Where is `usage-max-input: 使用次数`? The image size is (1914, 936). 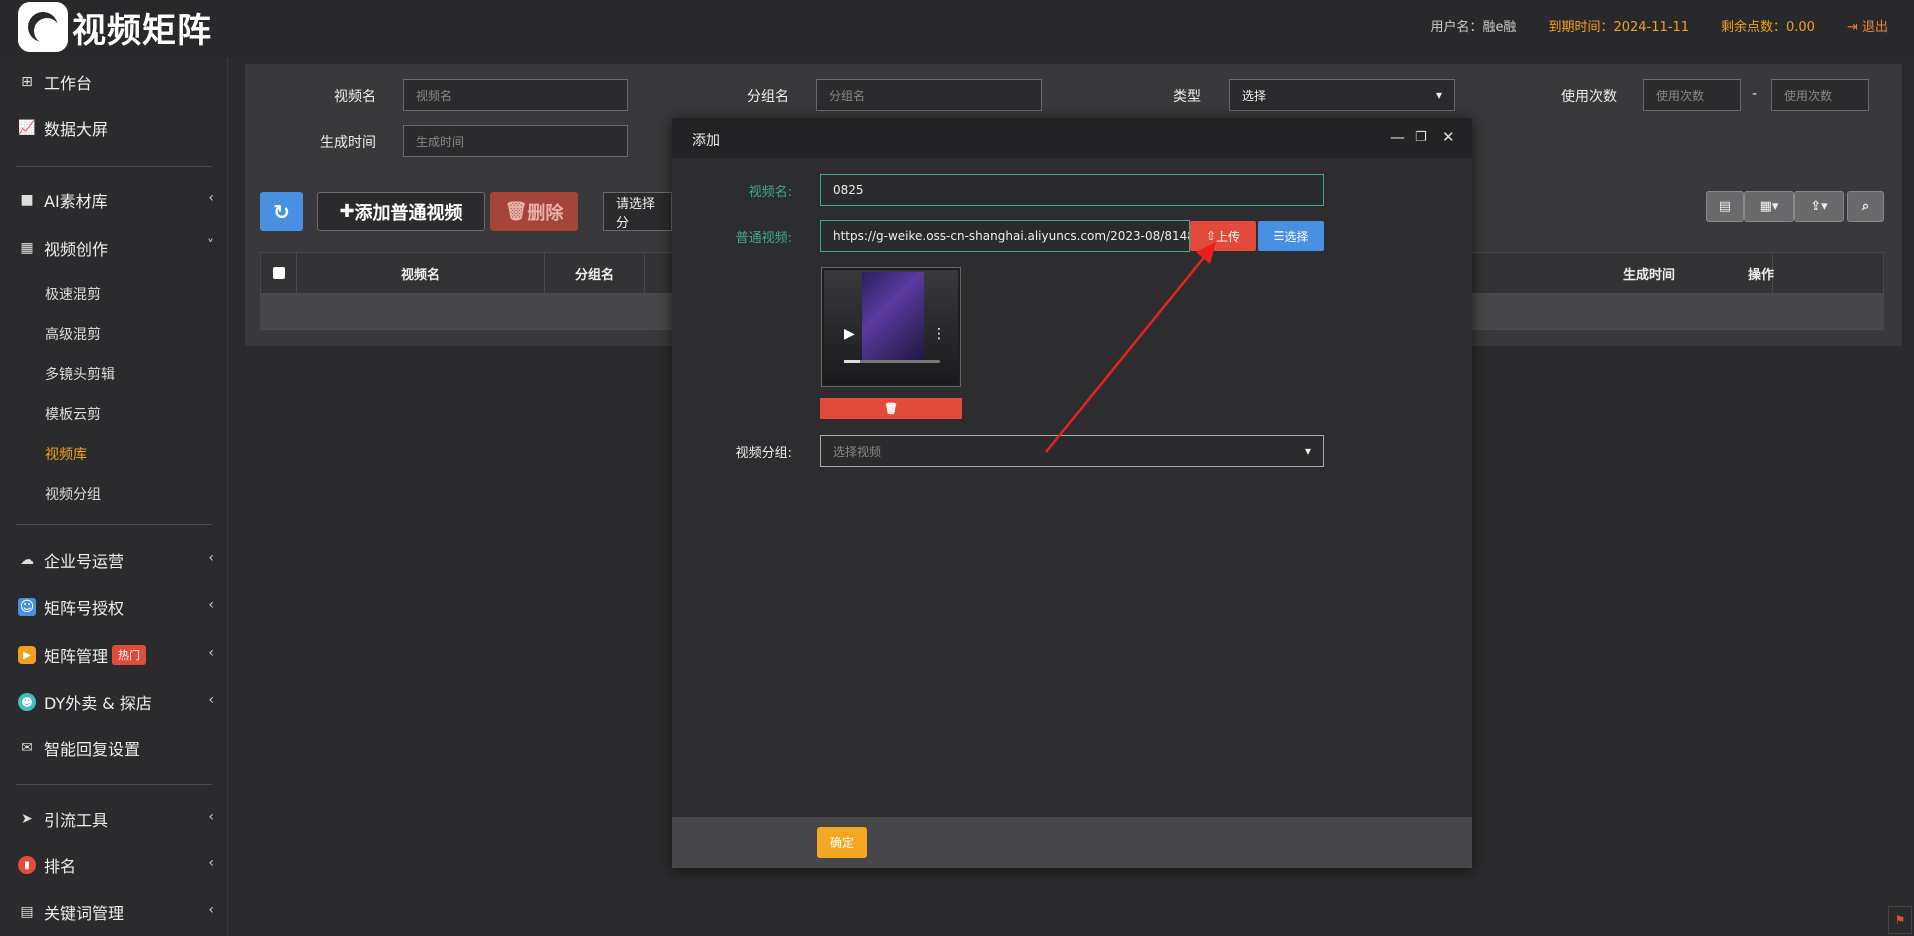 usage-max-input: 使用次数 is located at coordinates (1820, 95).